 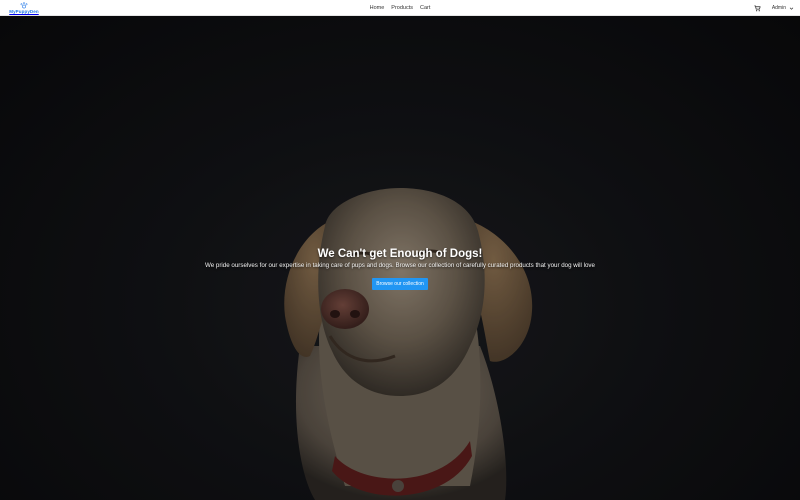 I want to click on top-navbar: MyPuppyDen Home Products Cart Admin, so click(x=400, y=8).